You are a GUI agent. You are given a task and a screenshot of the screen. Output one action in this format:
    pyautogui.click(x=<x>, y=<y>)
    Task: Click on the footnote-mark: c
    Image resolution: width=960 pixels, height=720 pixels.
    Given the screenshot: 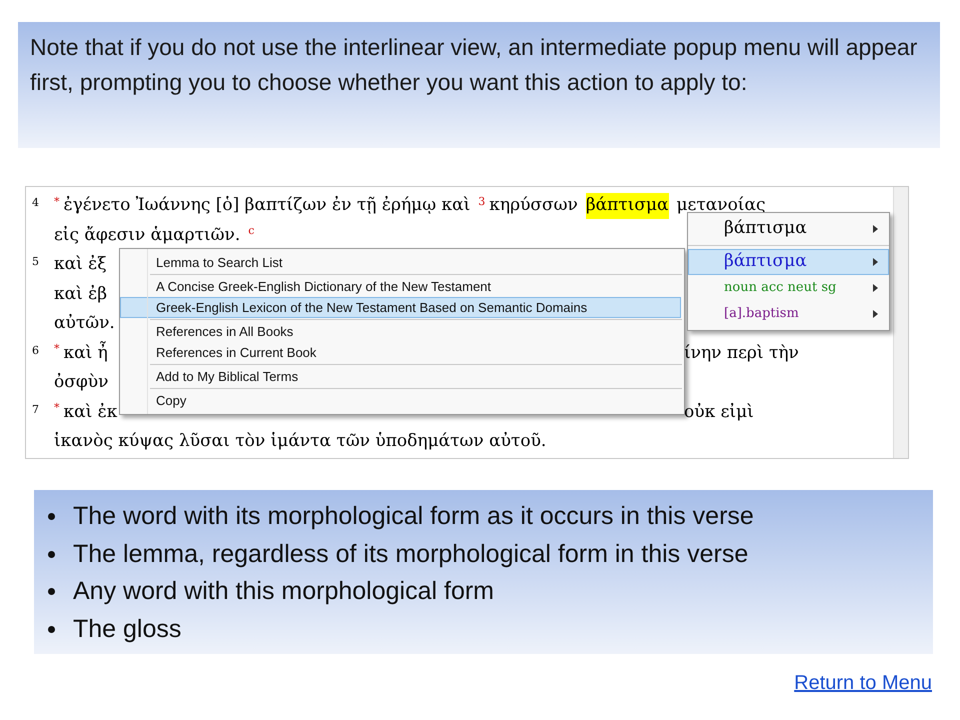 What is the action you would take?
    pyautogui.click(x=251, y=230)
    